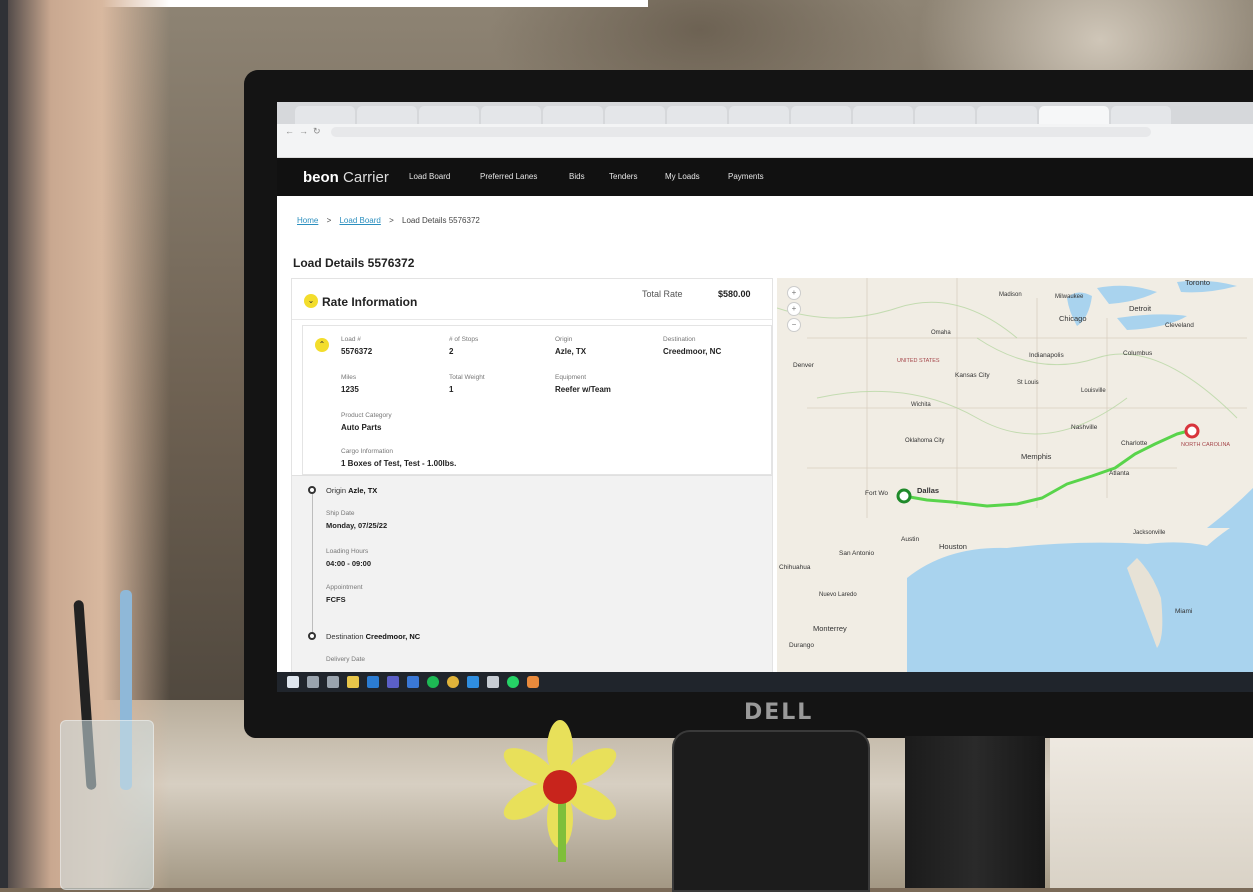 Image resolution: width=1253 pixels, height=892 pixels. I want to click on search-icon, so click(313, 682).